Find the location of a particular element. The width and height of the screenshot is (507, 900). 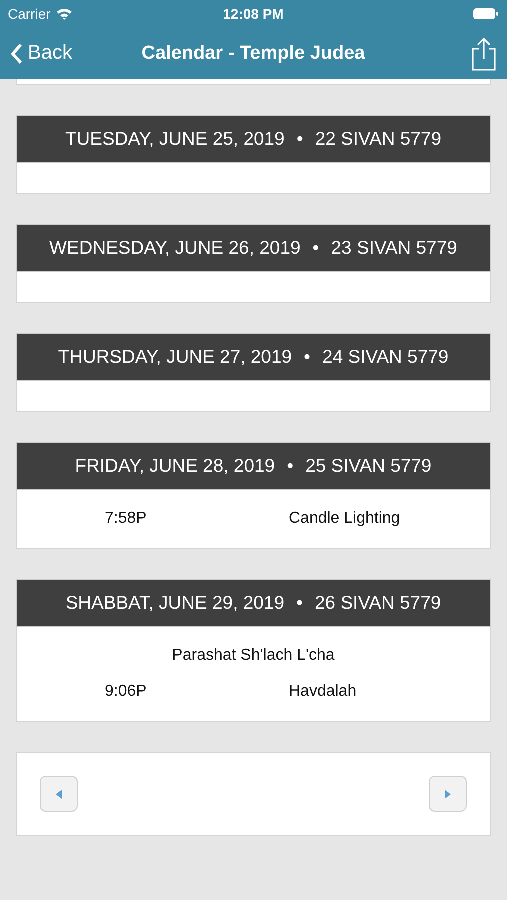

back-chevron-icon is located at coordinates (16, 53).